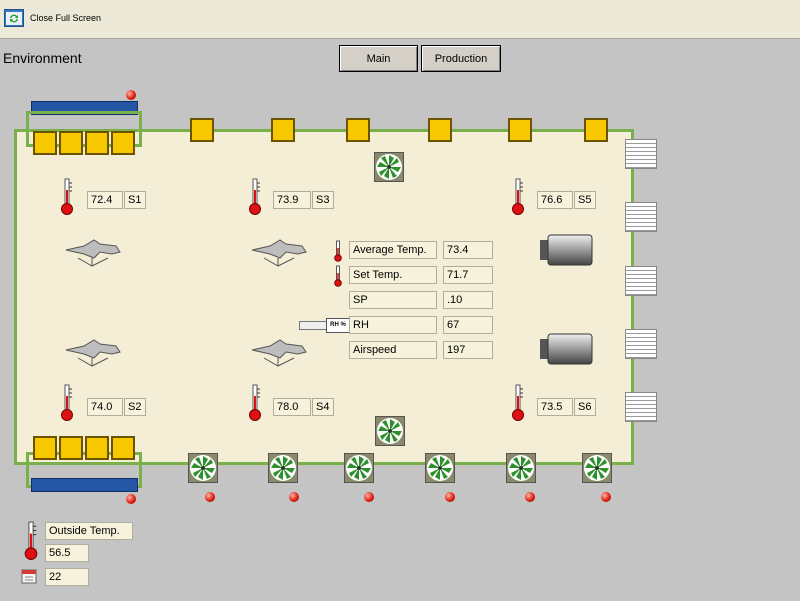  Describe the element at coordinates (89, 531) in the screenshot. I see `outside-temp-label: Outside Temp.` at that location.